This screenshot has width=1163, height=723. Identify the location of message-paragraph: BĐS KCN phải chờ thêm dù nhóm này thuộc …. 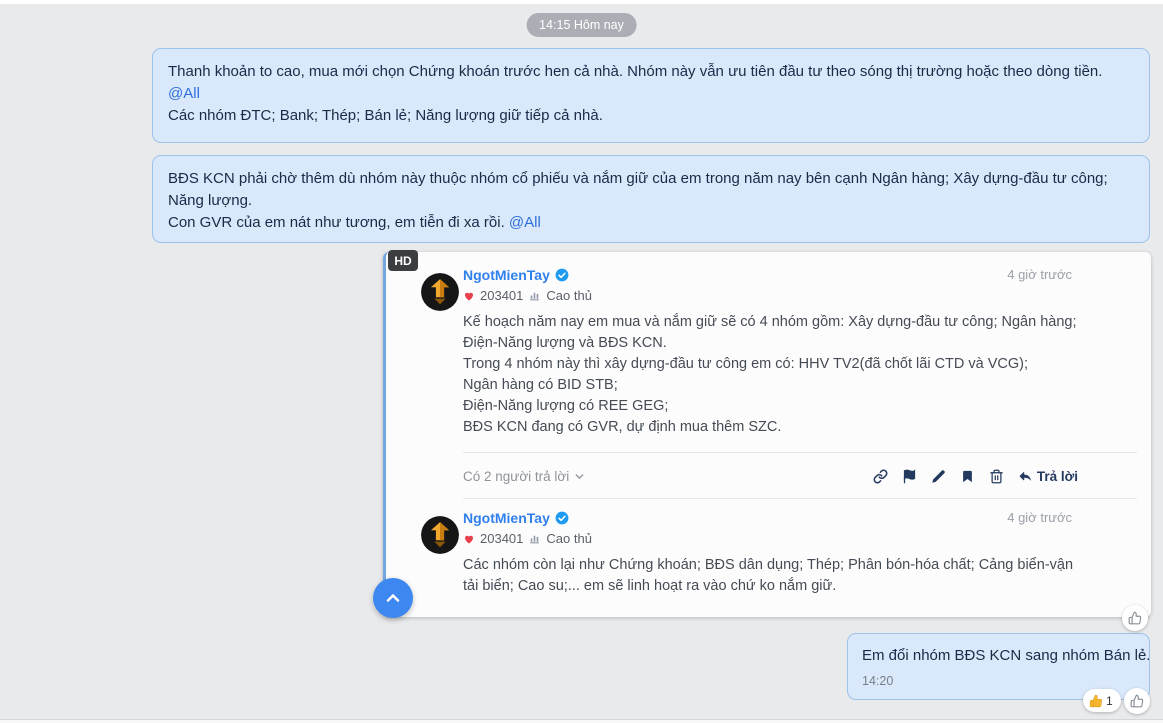
(638, 189).